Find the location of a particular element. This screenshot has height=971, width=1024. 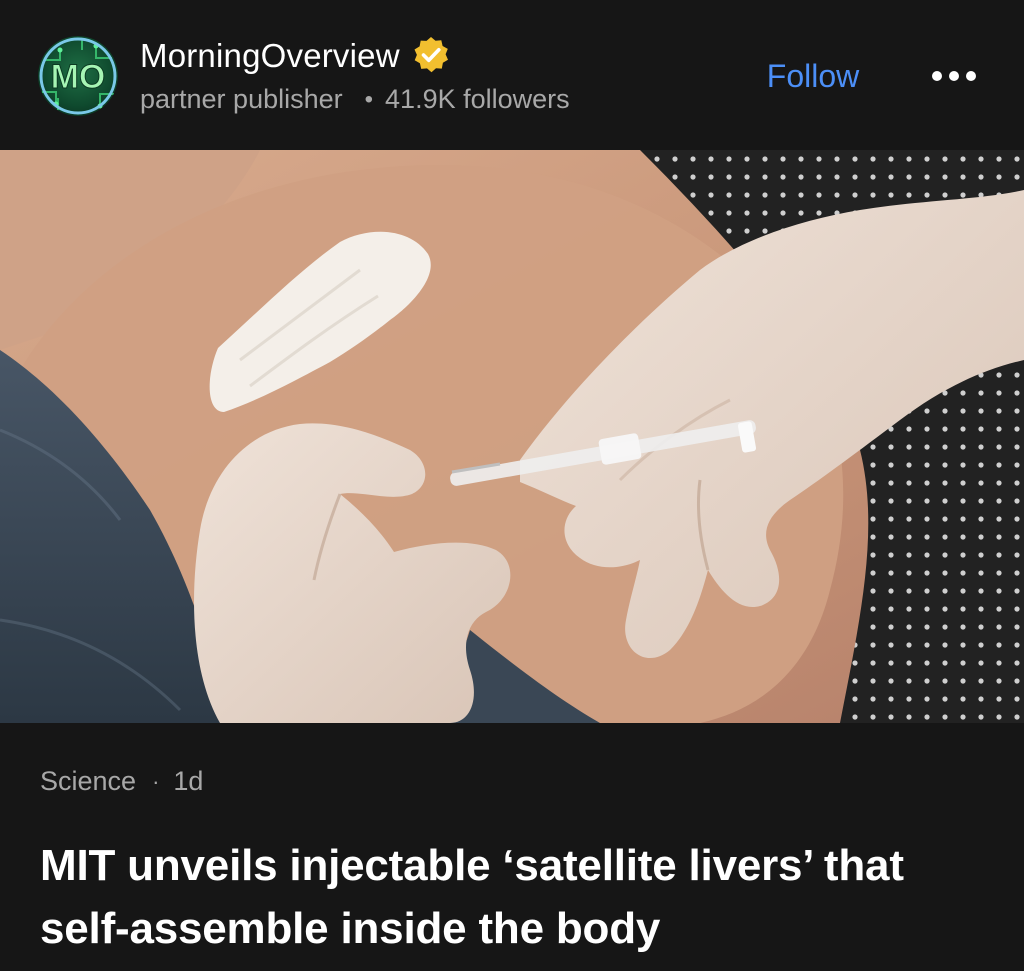

article-category: Science is located at coordinates (88, 781).